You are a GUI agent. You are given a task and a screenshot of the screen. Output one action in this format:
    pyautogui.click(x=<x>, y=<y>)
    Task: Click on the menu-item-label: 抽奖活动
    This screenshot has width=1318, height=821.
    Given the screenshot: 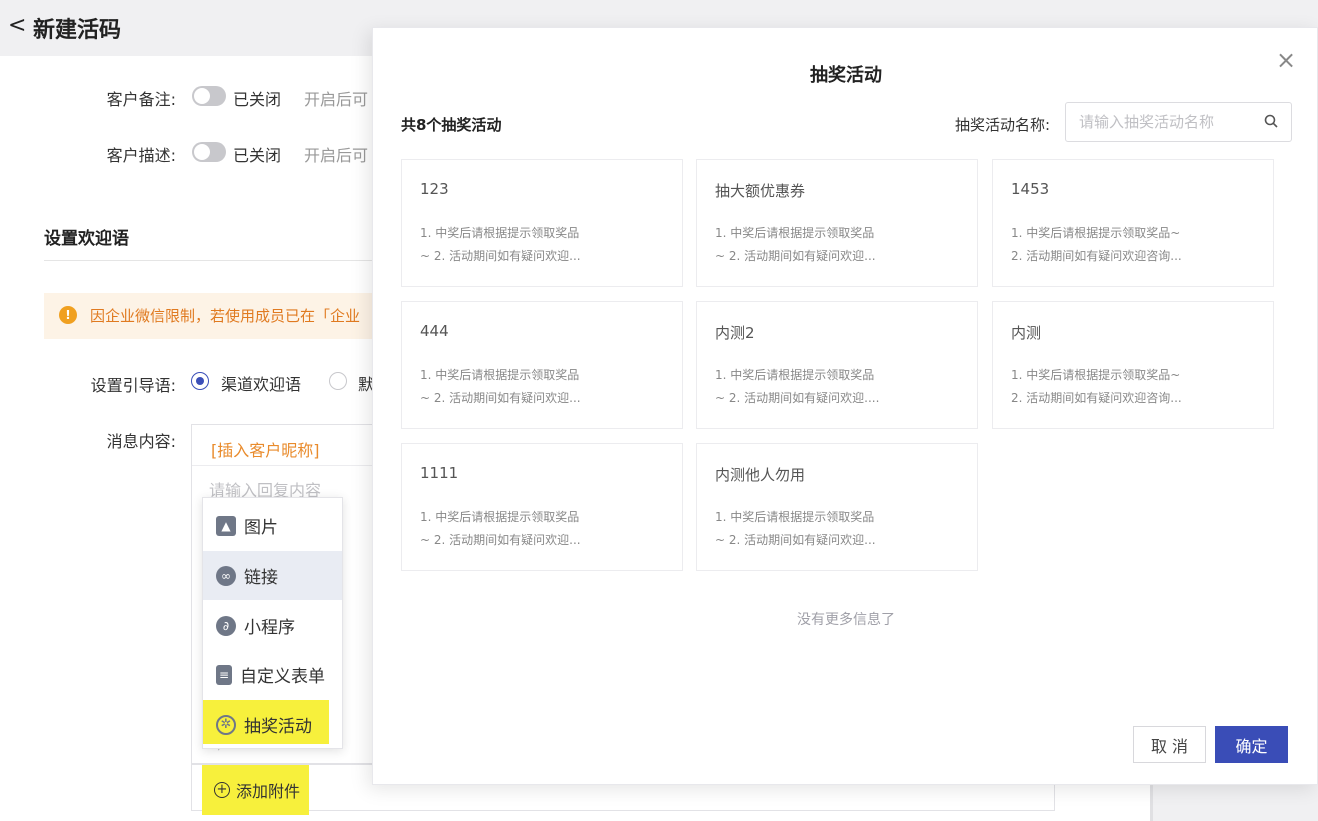 What is the action you would take?
    pyautogui.click(x=278, y=727)
    